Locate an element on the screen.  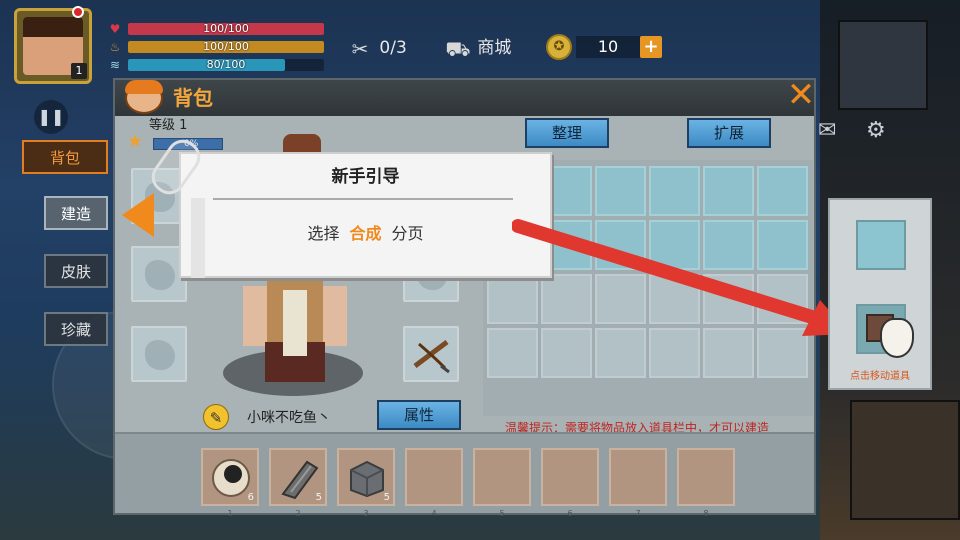
hunger-bar: ♨ 100/100 is located at coordinates (215, 47).